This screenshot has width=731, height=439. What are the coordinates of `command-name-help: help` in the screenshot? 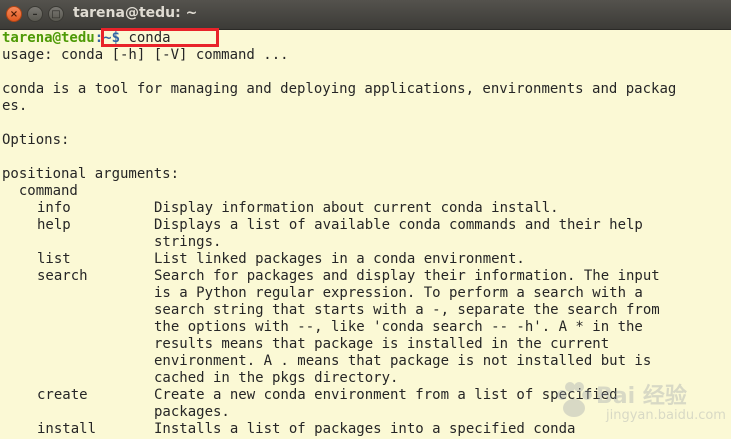 It's located at (54, 225).